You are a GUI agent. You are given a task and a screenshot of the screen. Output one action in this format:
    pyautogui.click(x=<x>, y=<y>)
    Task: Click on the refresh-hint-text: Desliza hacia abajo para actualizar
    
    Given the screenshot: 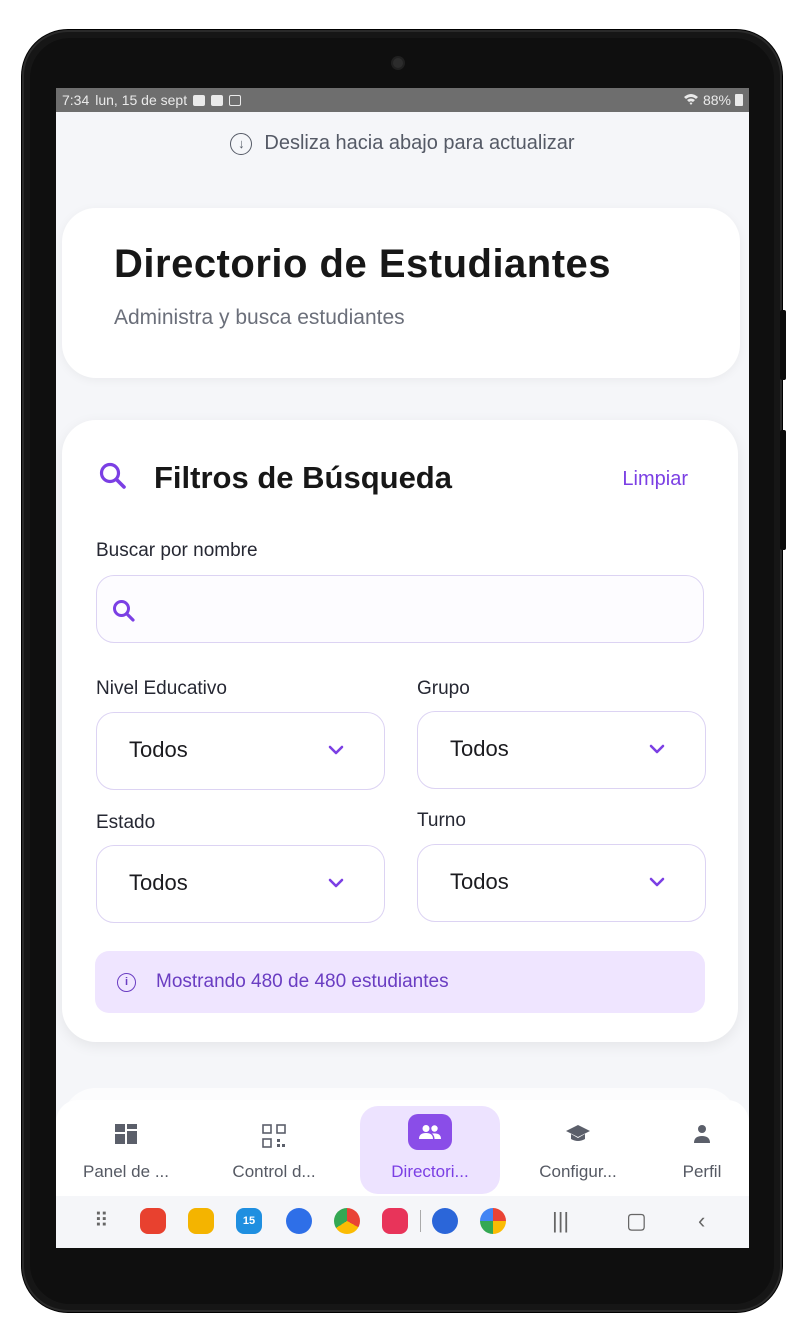 What is the action you would take?
    pyautogui.click(x=419, y=143)
    